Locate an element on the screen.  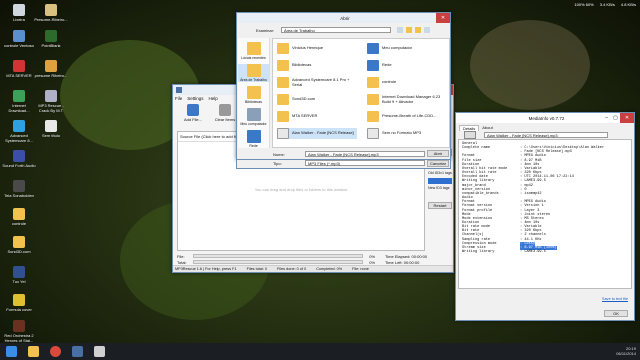
clock-date: 06/11/2014 is located at coordinates (626, 353).